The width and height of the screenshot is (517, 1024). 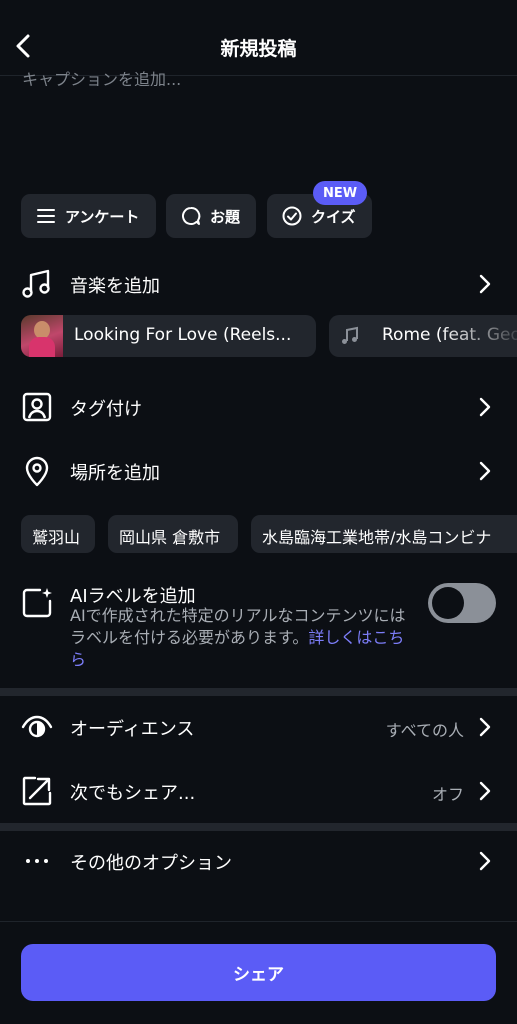 I want to click on prompt-chip: お題, so click(x=211, y=216).